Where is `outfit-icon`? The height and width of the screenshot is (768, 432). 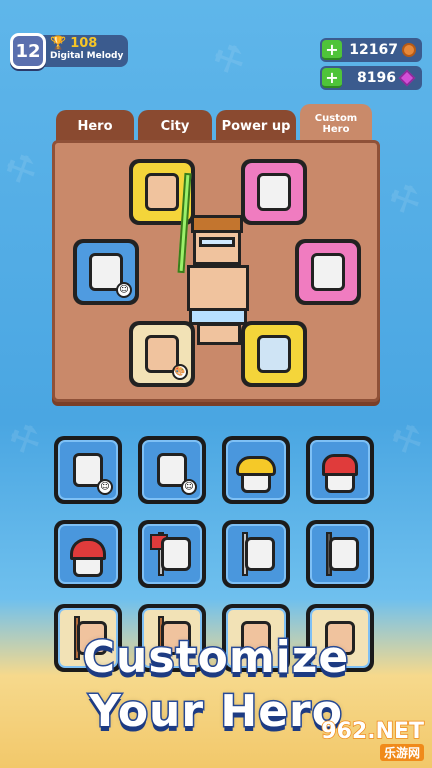
outfit-icon is located at coordinates (328, 272).